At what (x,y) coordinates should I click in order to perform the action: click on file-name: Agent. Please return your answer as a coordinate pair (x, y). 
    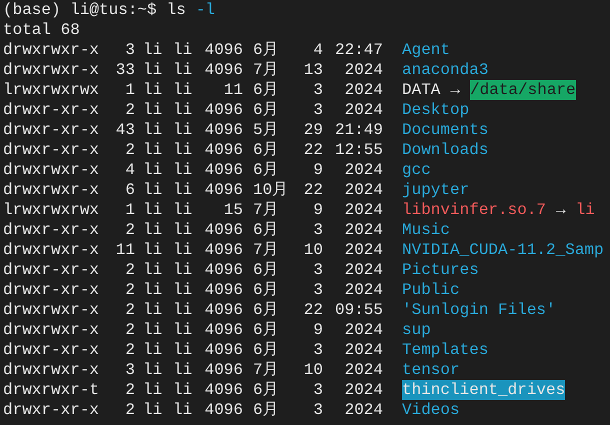
    Looking at the image, I should click on (426, 50).